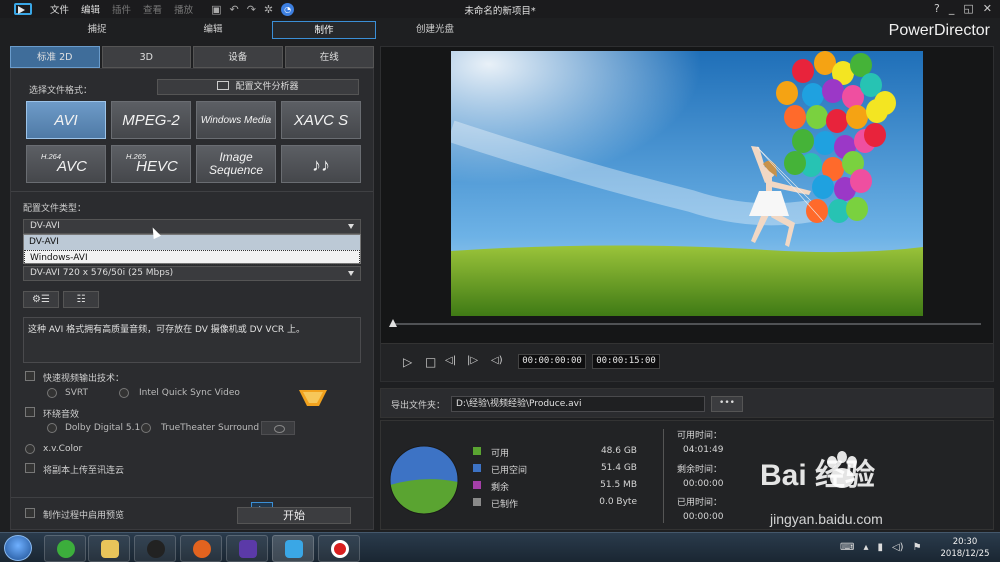  I want to click on fast-render-label: 快速视频输出技术：, so click(84, 379).